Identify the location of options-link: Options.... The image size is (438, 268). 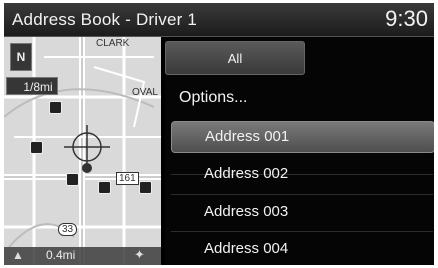
(213, 98).